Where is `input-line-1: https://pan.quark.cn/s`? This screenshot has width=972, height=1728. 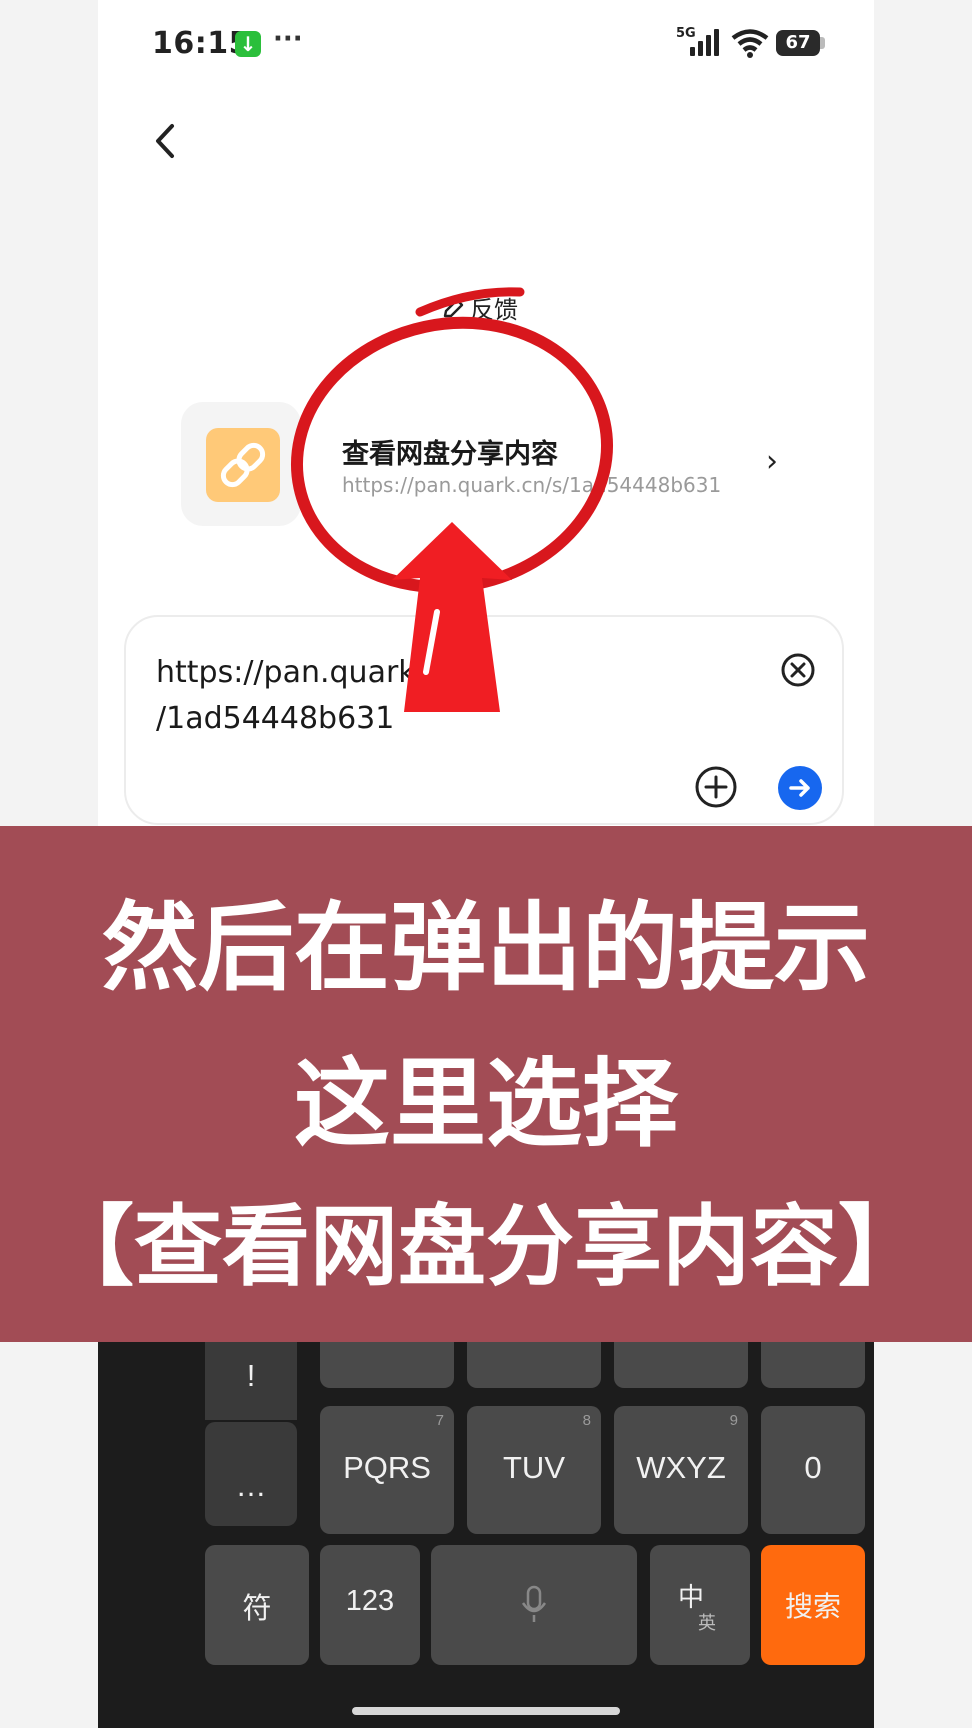
input-line-1: https://pan.quark.cn/s is located at coordinates (321, 672).